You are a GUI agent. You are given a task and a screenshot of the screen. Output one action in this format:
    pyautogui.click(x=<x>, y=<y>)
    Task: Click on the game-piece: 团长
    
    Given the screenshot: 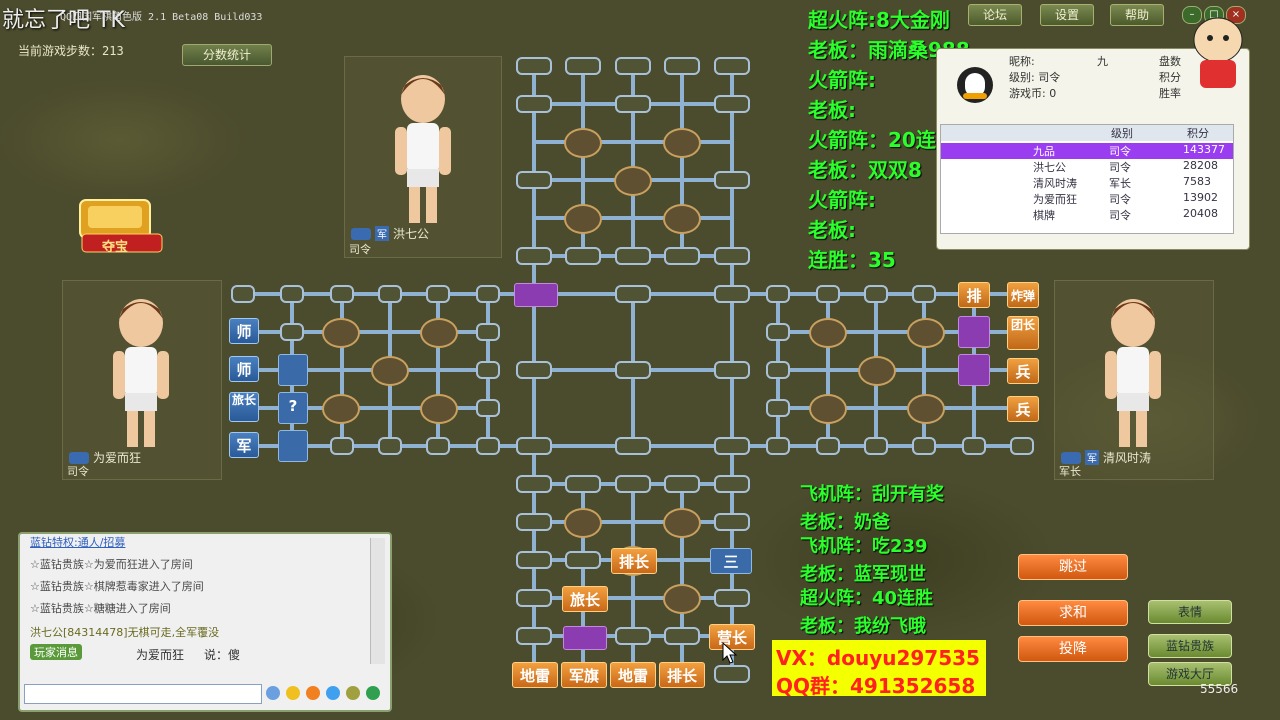 What is the action you would take?
    pyautogui.click(x=1023, y=333)
    